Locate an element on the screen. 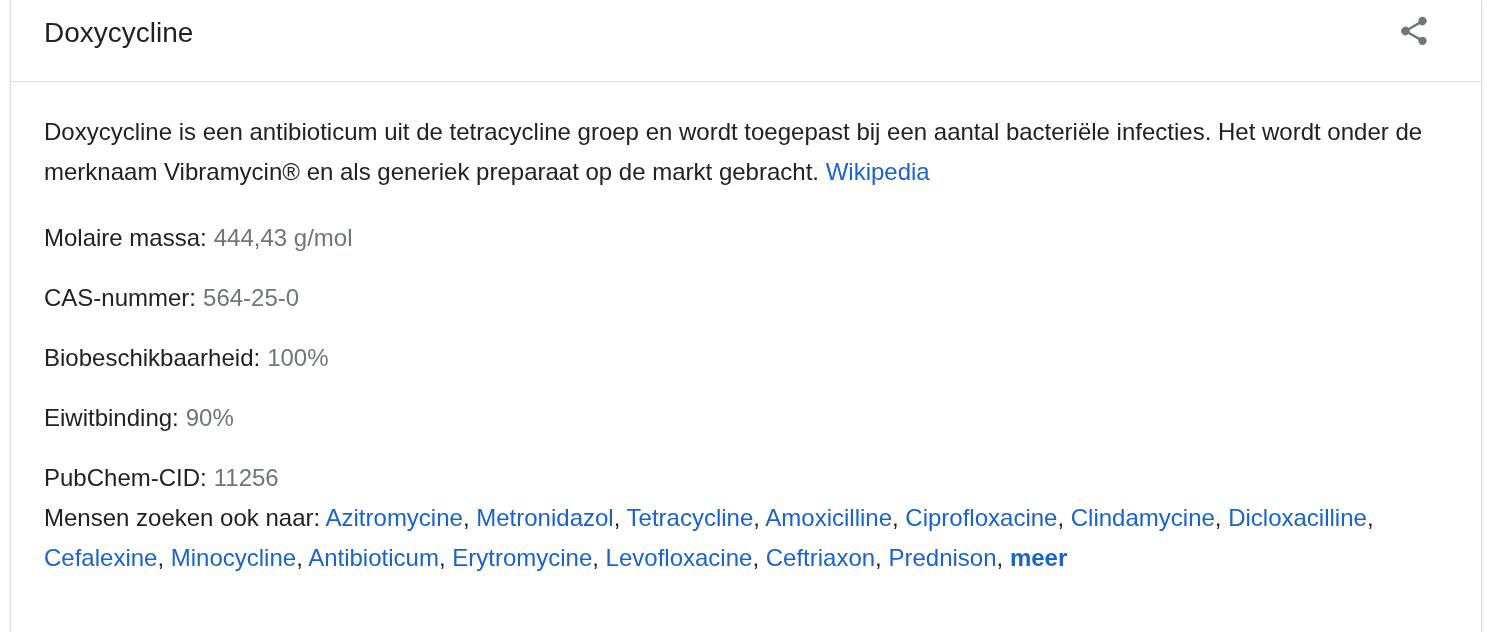 This screenshot has width=1490, height=632. related-link: Prednison is located at coordinates (942, 557).